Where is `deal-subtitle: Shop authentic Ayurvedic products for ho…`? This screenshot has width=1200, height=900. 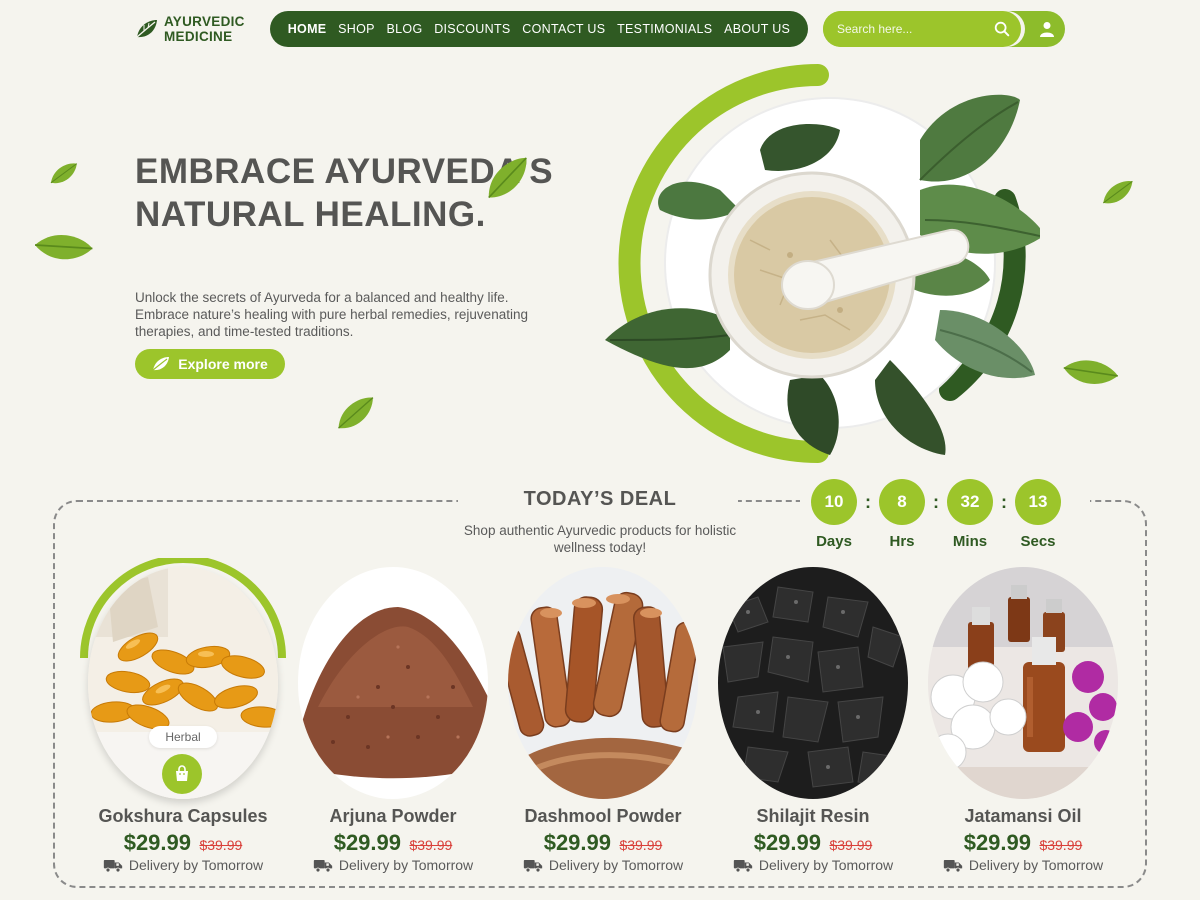 deal-subtitle: Shop authentic Ayurvedic products for ho… is located at coordinates (600, 539).